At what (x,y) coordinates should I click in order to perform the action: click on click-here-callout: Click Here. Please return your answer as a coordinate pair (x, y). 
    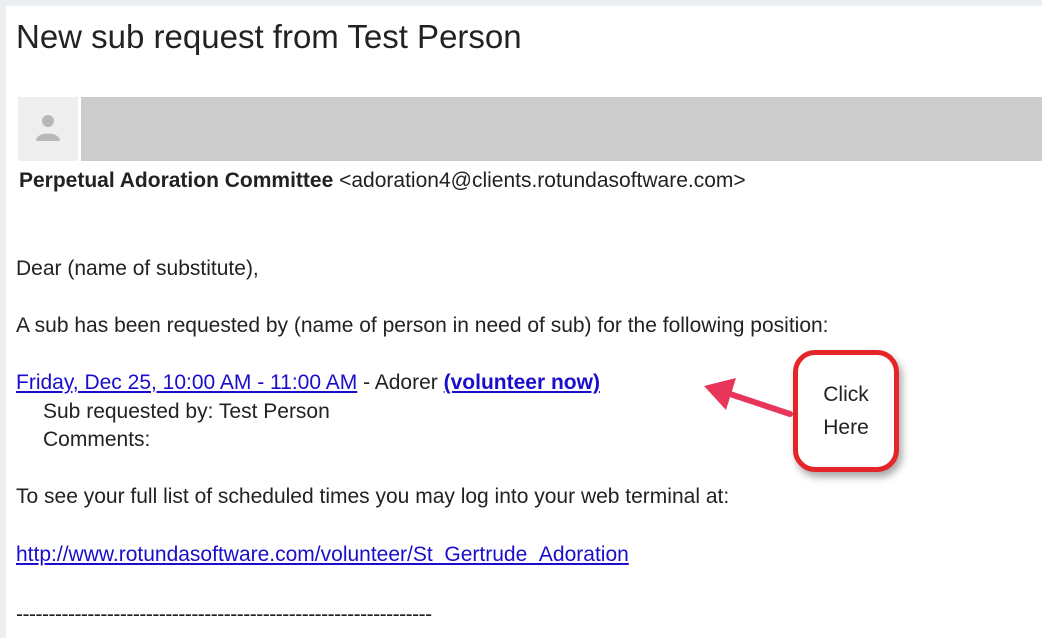
    Looking at the image, I should click on (846, 411).